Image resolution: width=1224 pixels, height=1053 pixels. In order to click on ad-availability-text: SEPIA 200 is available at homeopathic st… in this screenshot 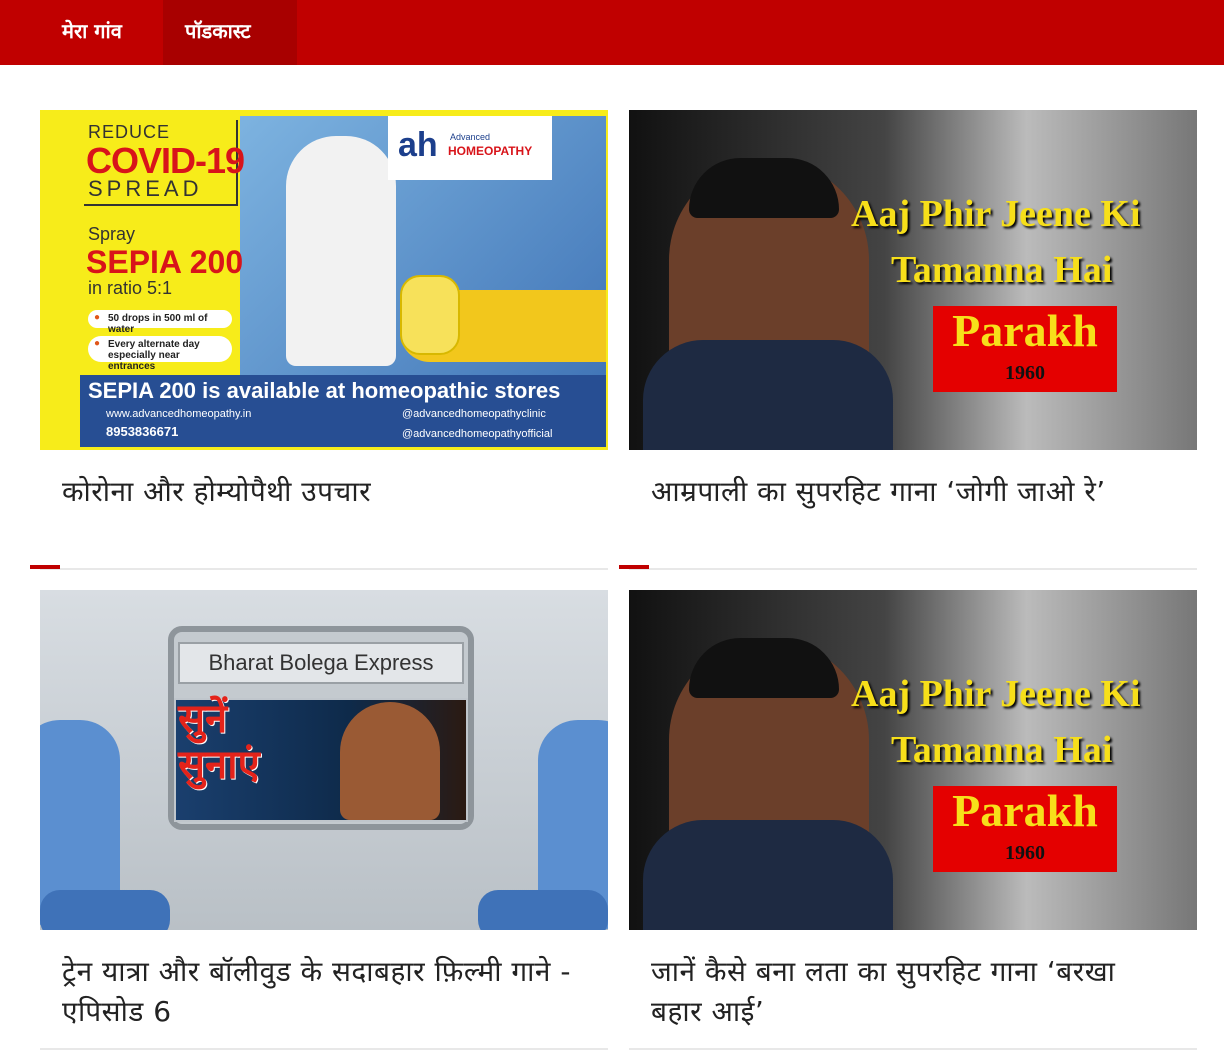, I will do `click(324, 390)`.